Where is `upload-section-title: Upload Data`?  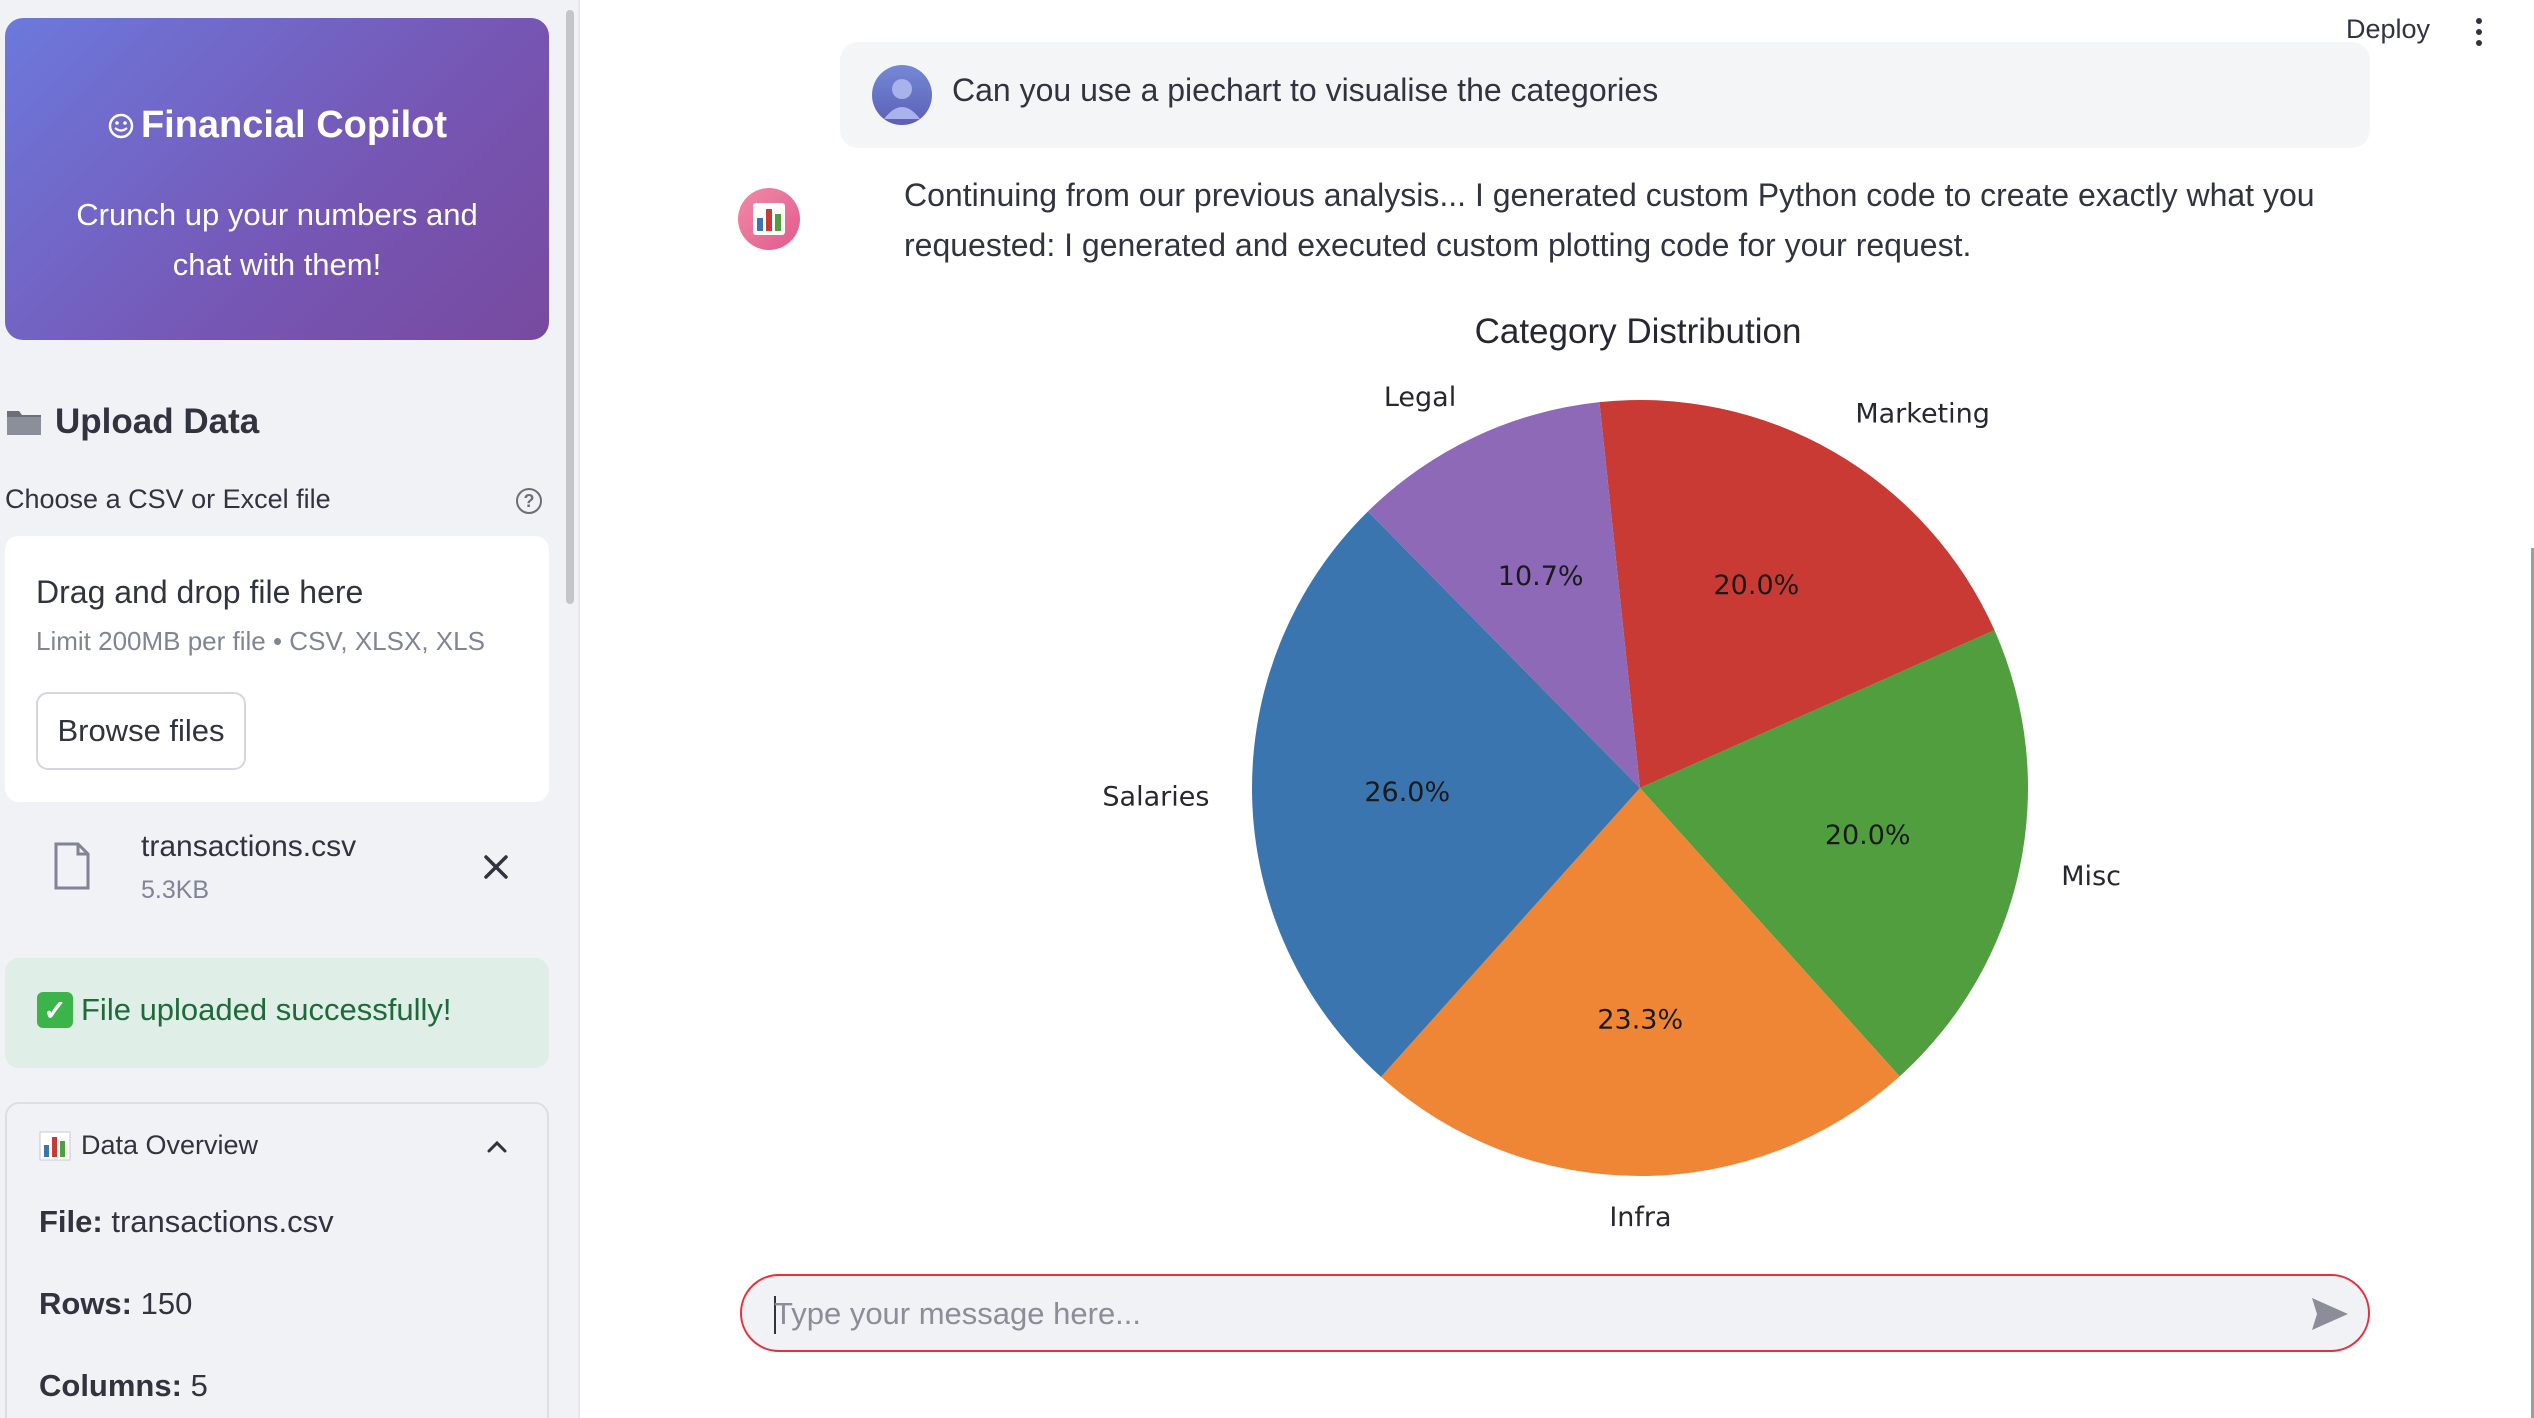
upload-section-title: Upload Data is located at coordinates (132, 422).